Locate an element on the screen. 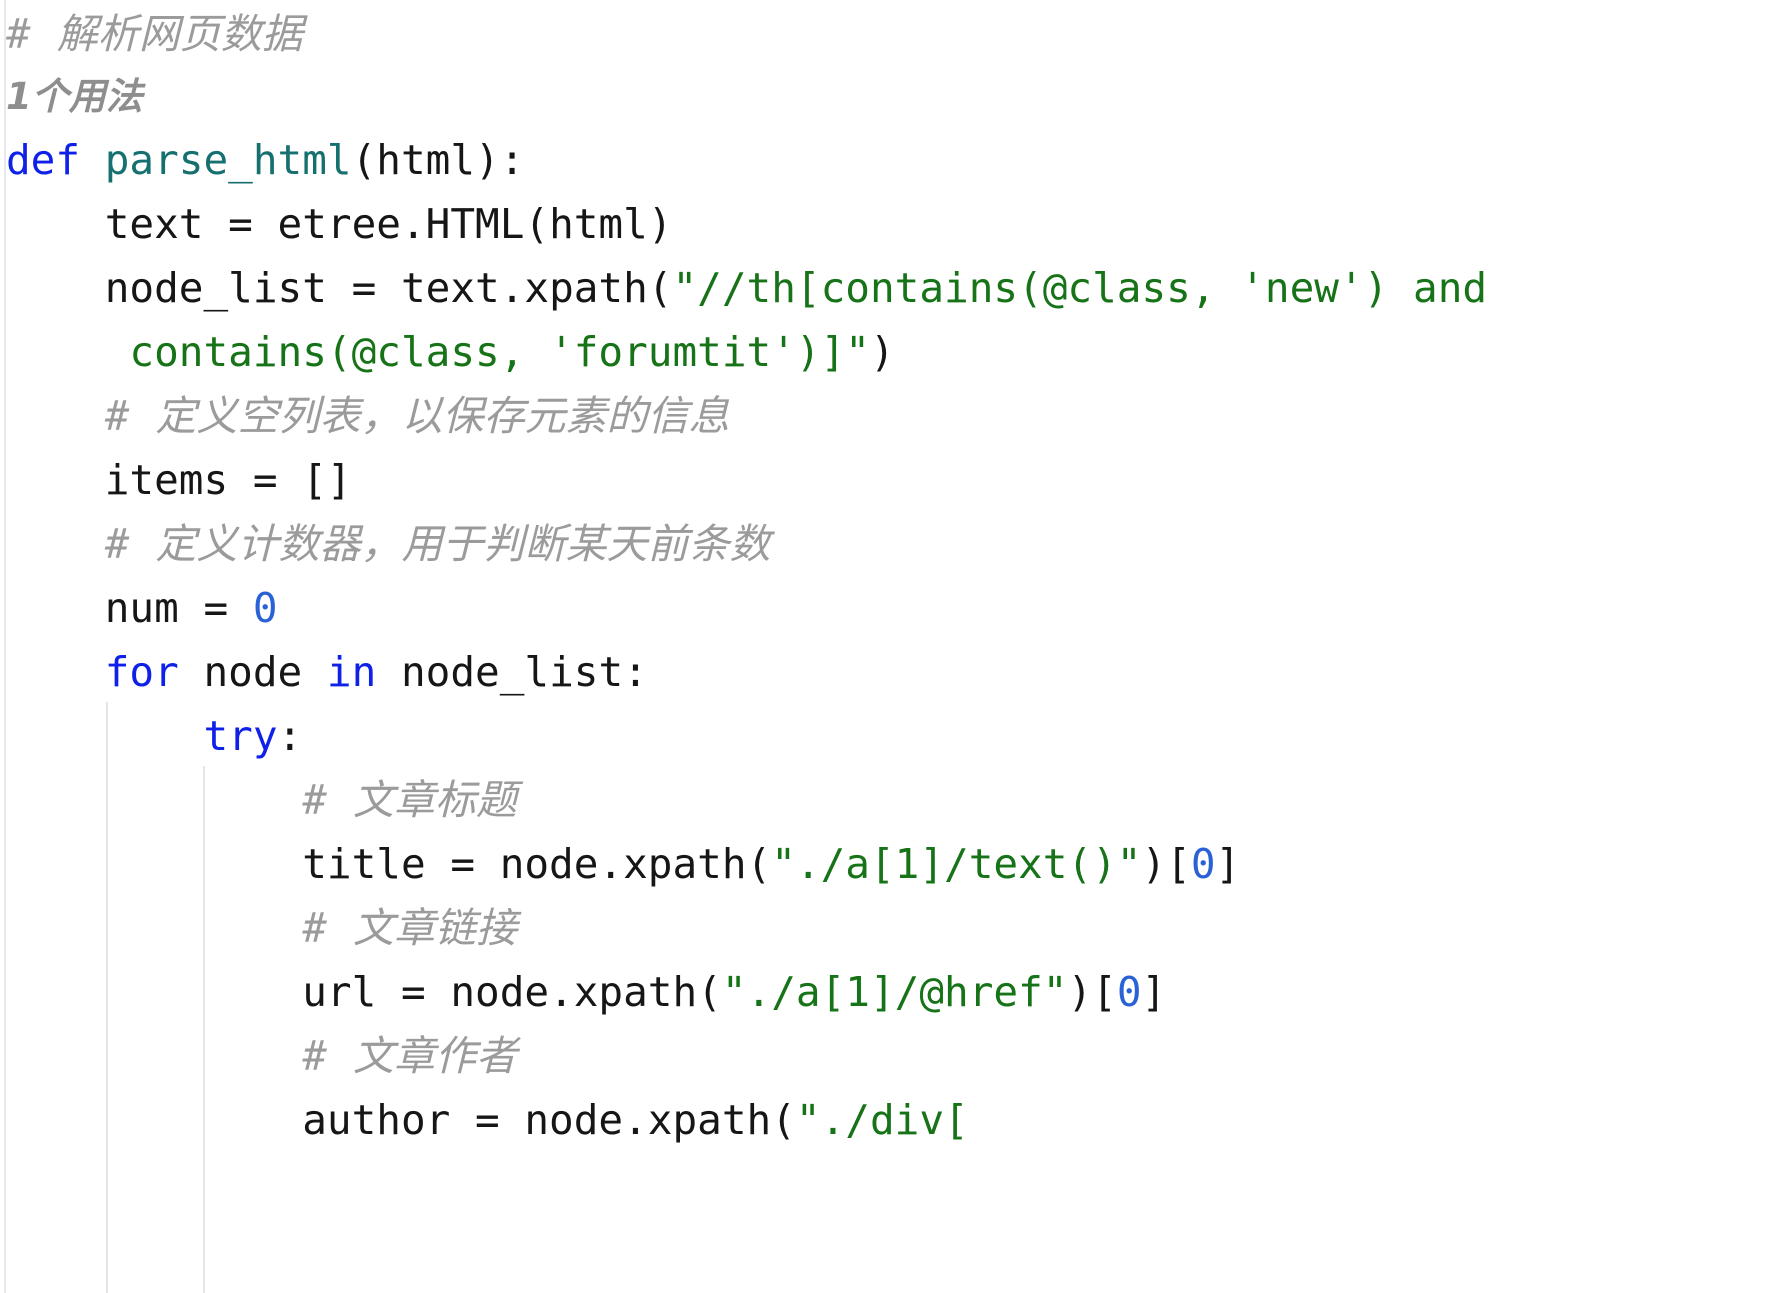 The width and height of the screenshot is (1765, 1293). function-name: parse_html is located at coordinates (228, 160).